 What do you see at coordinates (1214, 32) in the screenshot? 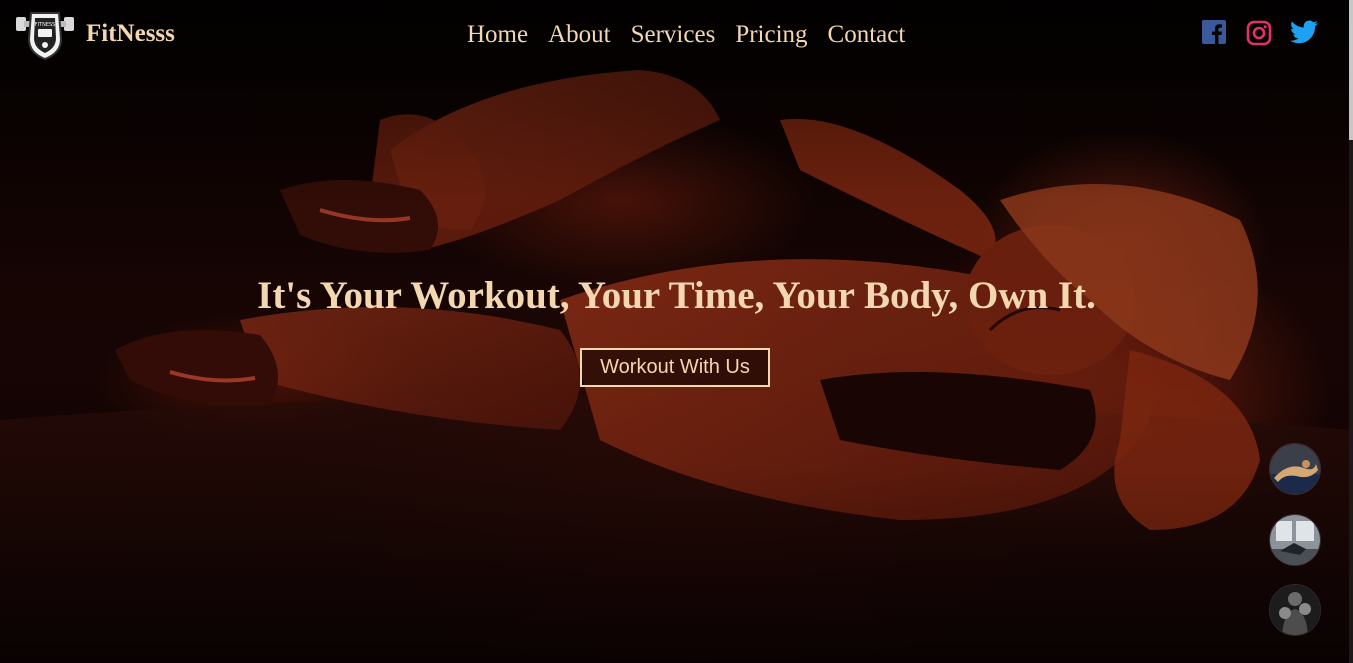
I see `facebook-icon` at bounding box center [1214, 32].